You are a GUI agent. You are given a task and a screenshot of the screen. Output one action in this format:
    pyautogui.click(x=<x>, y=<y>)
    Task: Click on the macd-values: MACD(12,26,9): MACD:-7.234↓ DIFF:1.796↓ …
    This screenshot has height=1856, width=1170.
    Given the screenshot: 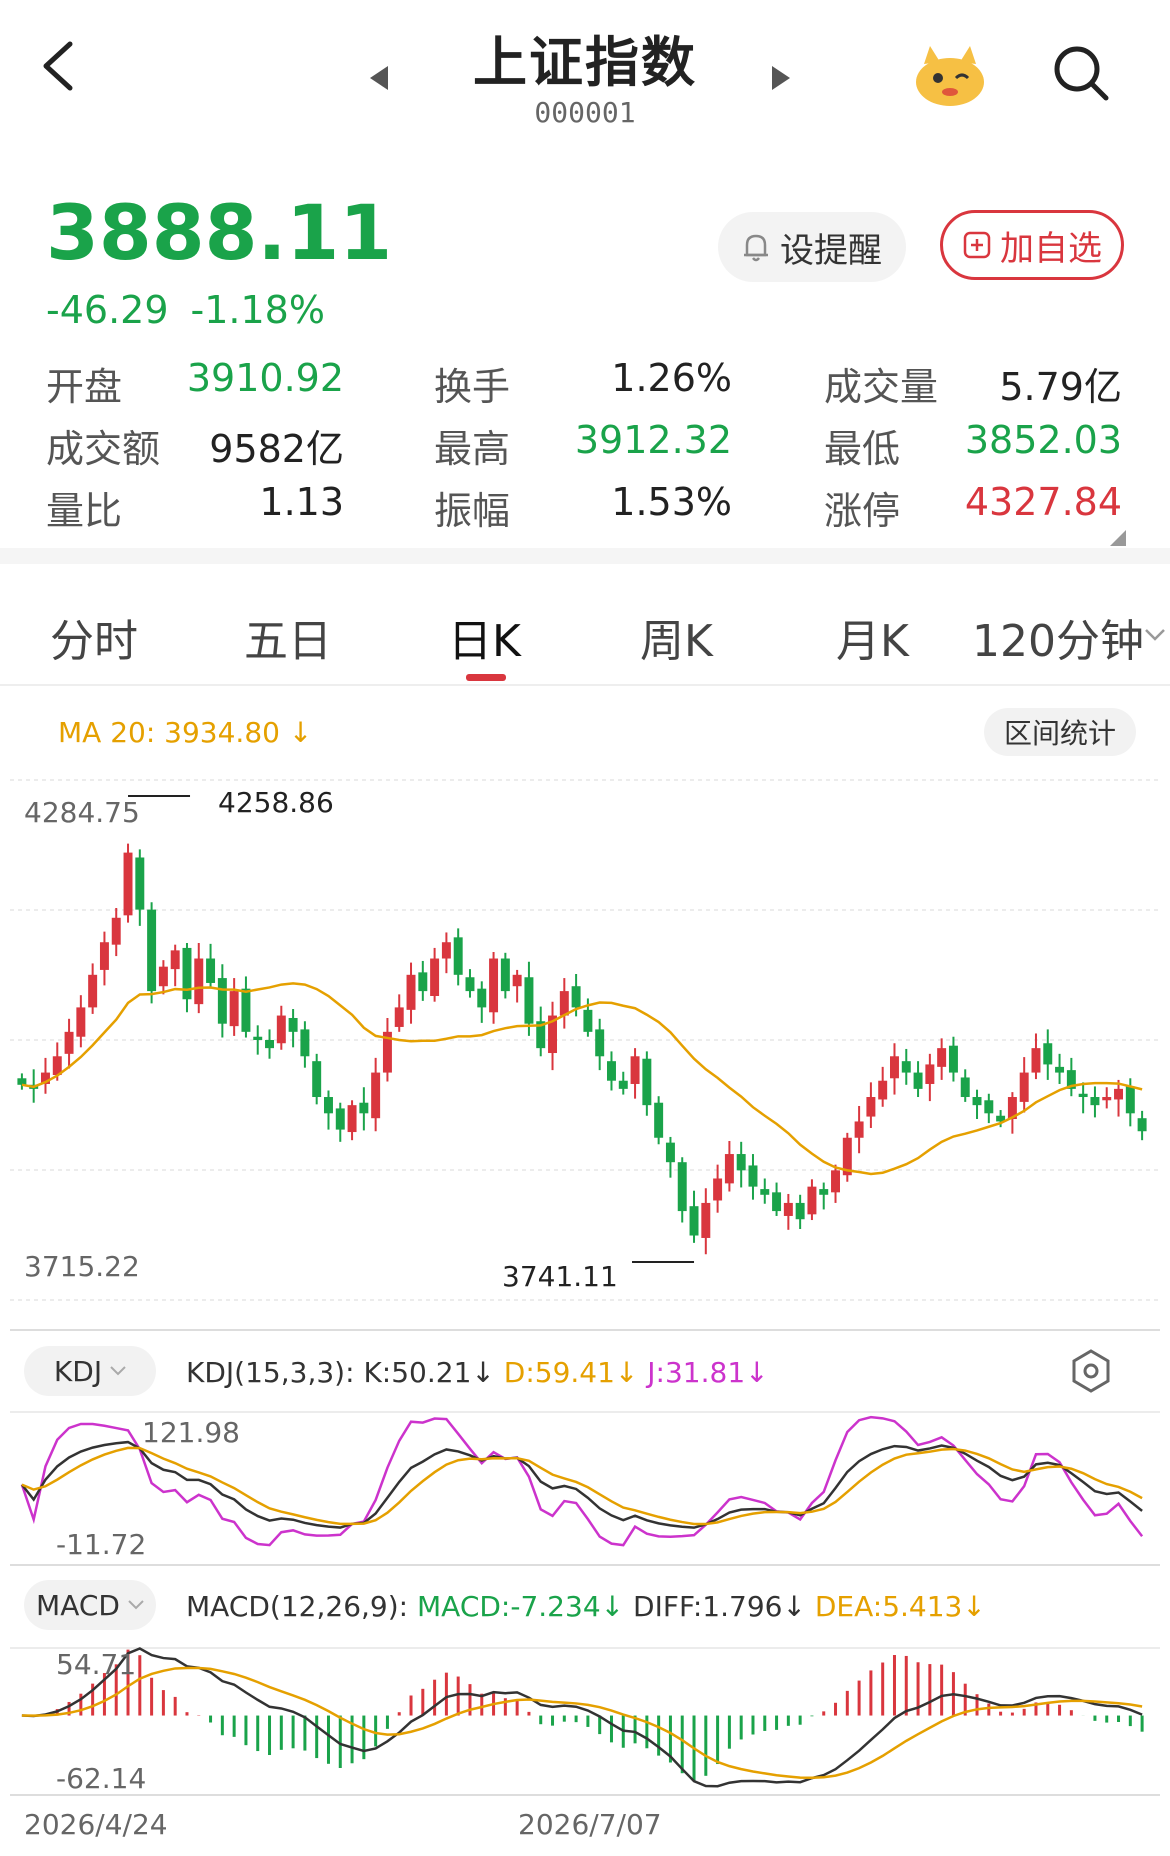 What is the action you would take?
    pyautogui.click(x=586, y=1606)
    